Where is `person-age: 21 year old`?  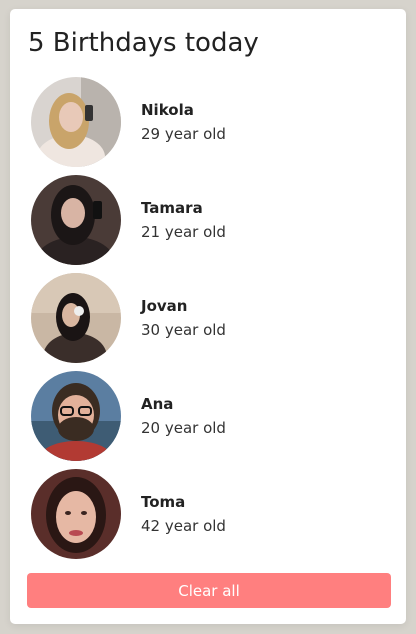
person-age: 21 year old is located at coordinates (183, 232).